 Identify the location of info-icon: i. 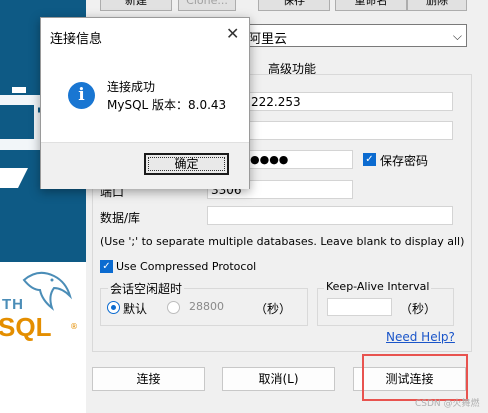
(81, 95).